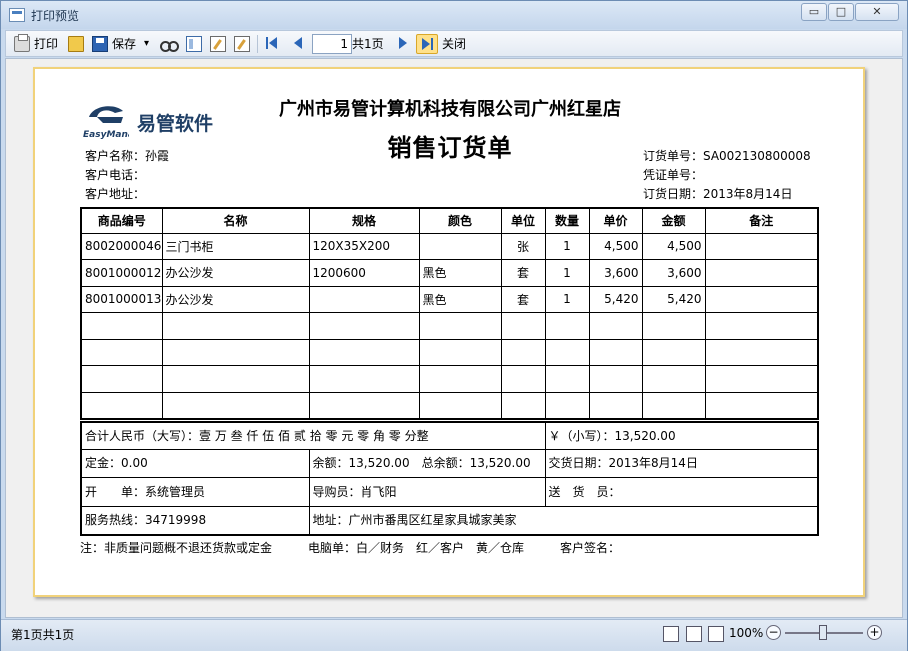  What do you see at coordinates (298, 43) in the screenshot?
I see `previous-page-icon` at bounding box center [298, 43].